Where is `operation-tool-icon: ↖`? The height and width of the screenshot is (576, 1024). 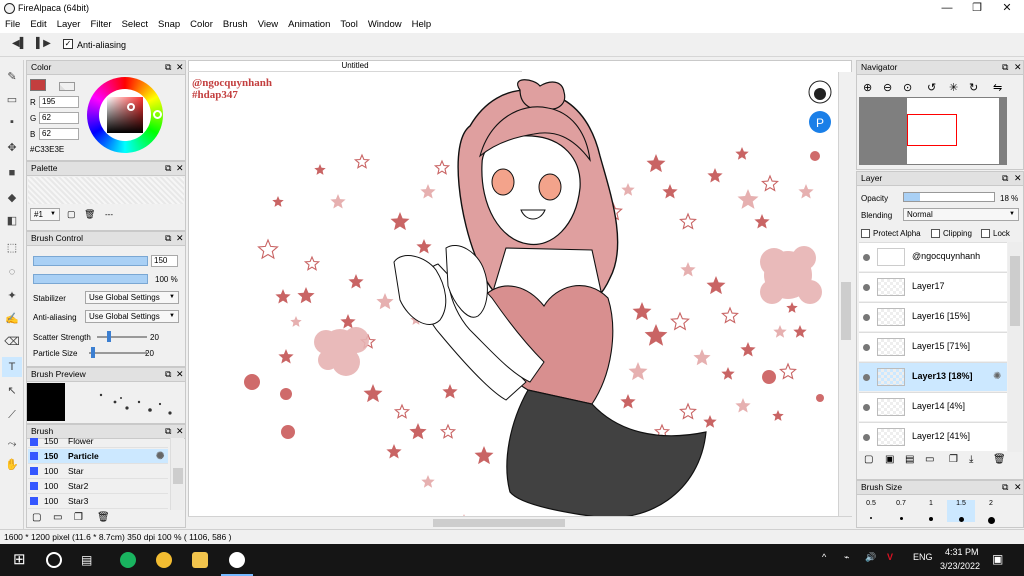
operation-tool-icon: ↖ is located at coordinates (12, 391).